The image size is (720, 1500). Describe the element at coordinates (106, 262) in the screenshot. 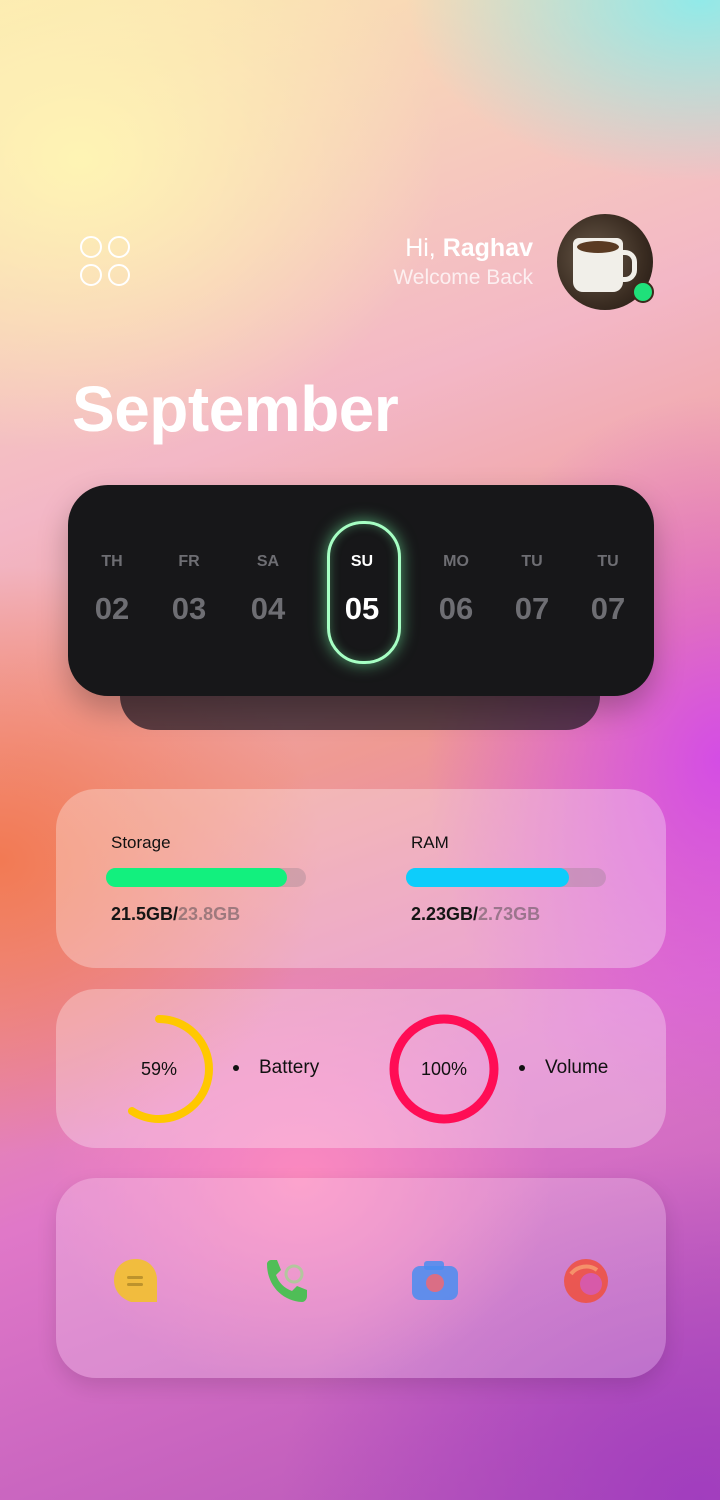

I see `menu-grid-icon` at that location.